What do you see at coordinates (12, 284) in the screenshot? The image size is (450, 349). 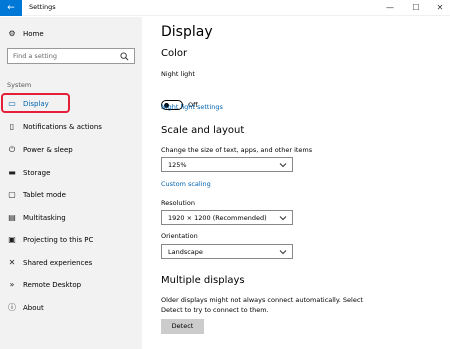 I see `remote-desktop-icon: »` at bounding box center [12, 284].